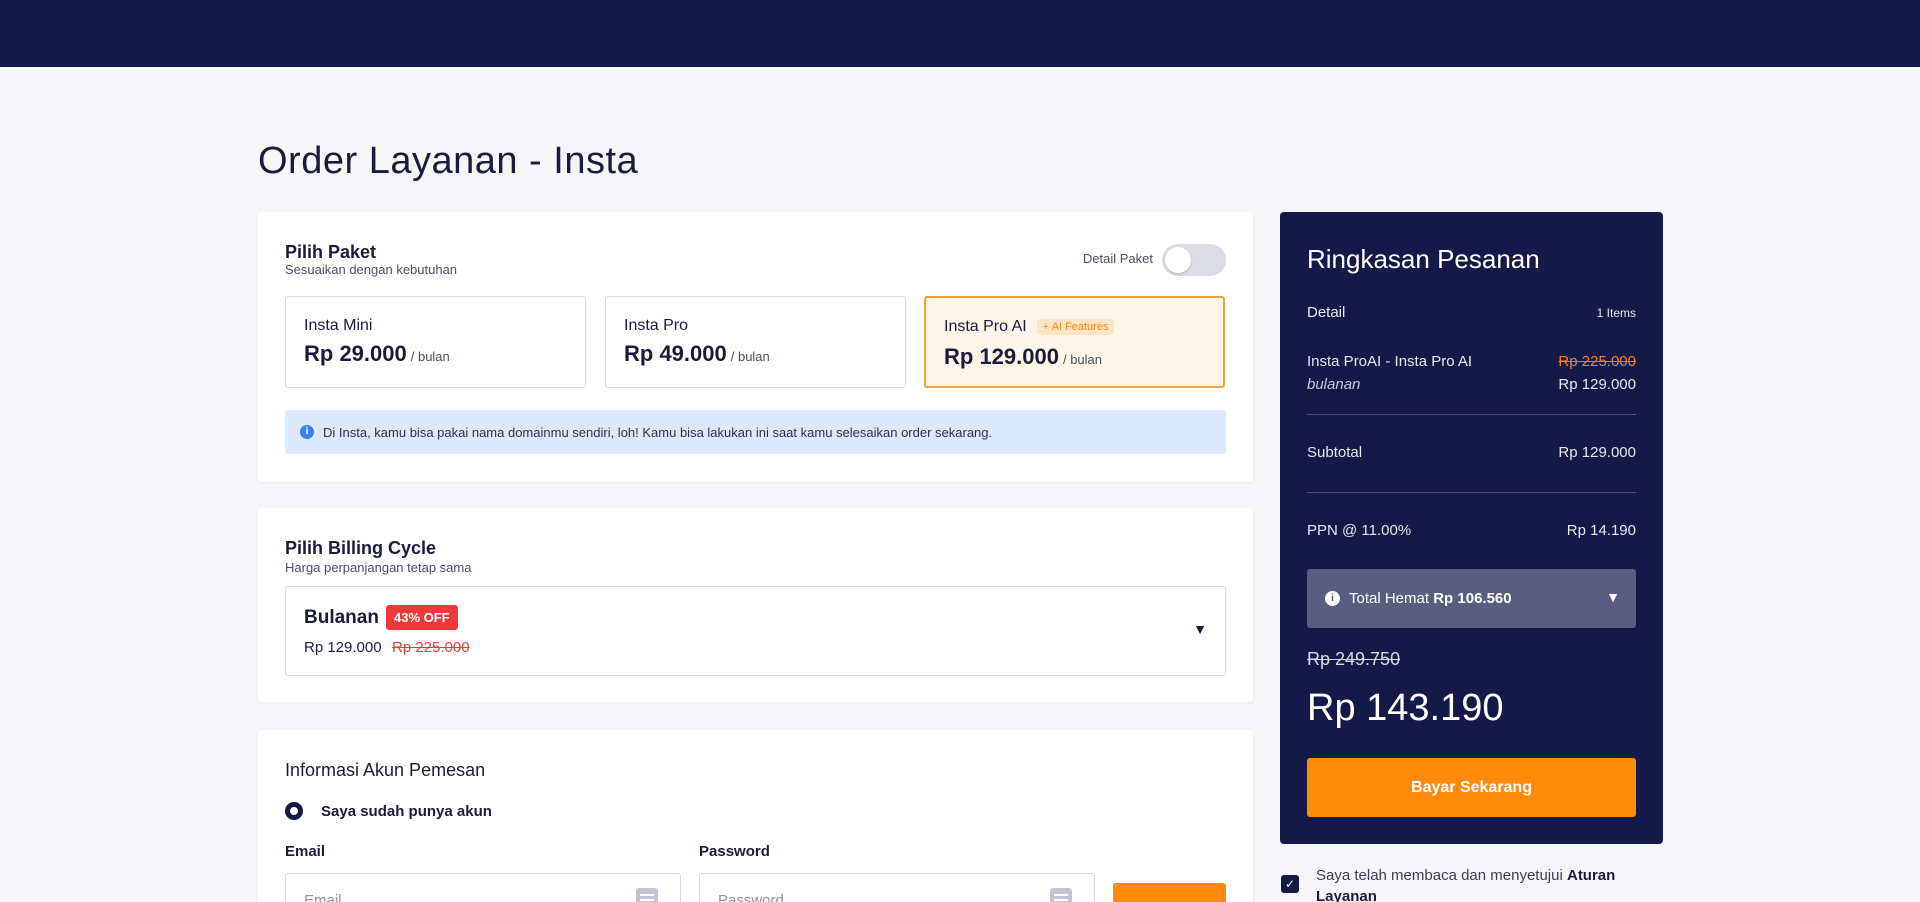 This screenshot has width=1920, height=902. What do you see at coordinates (1405, 708) in the screenshot?
I see `total-price: Rp 143.190` at bounding box center [1405, 708].